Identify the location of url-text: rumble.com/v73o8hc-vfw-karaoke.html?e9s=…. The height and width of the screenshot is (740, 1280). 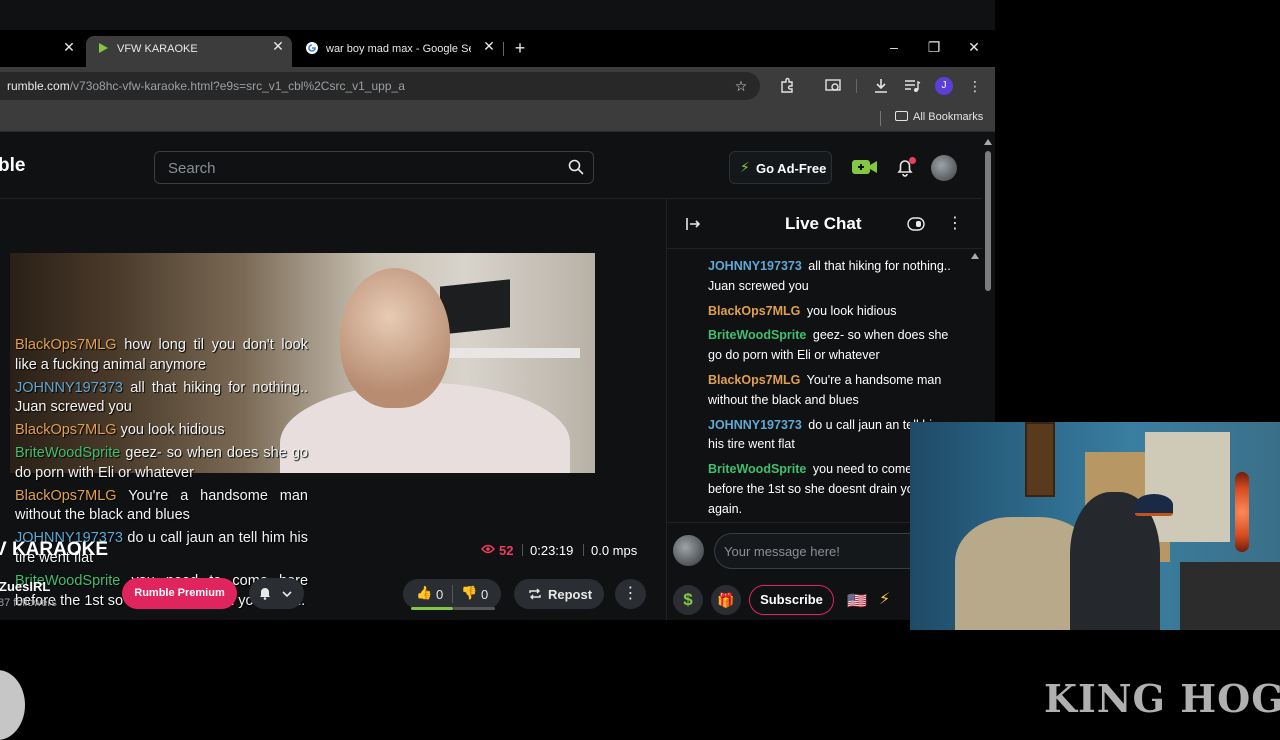
(206, 86).